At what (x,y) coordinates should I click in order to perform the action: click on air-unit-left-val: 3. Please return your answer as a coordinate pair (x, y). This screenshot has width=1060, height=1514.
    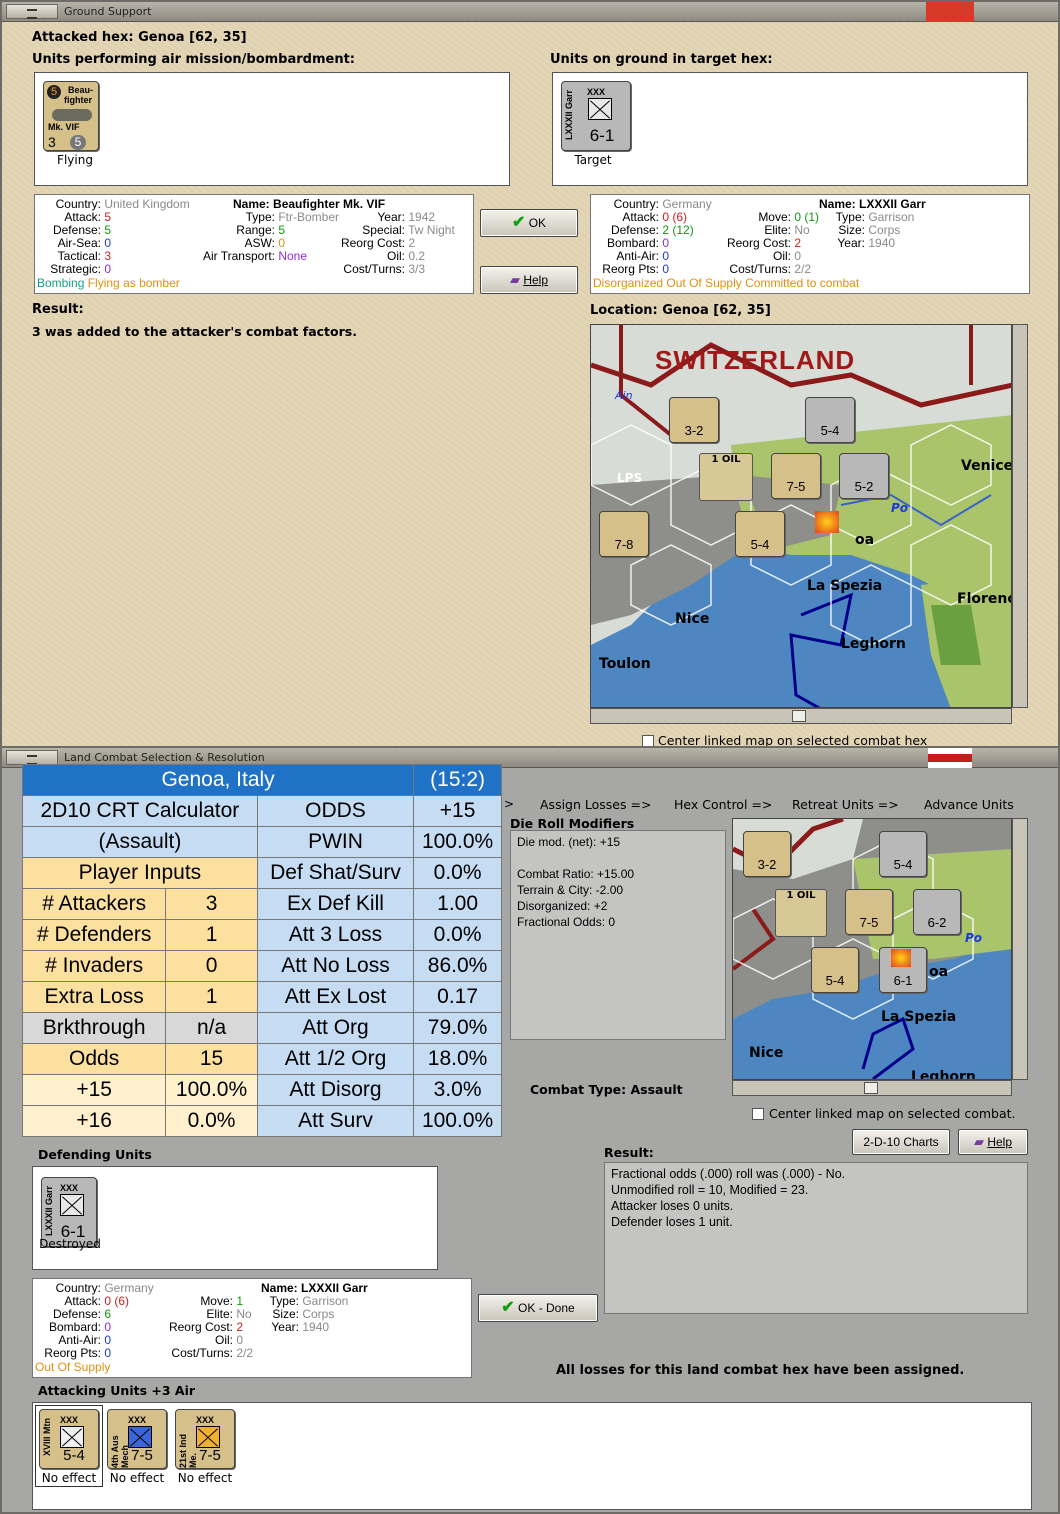
    Looking at the image, I should click on (52, 142).